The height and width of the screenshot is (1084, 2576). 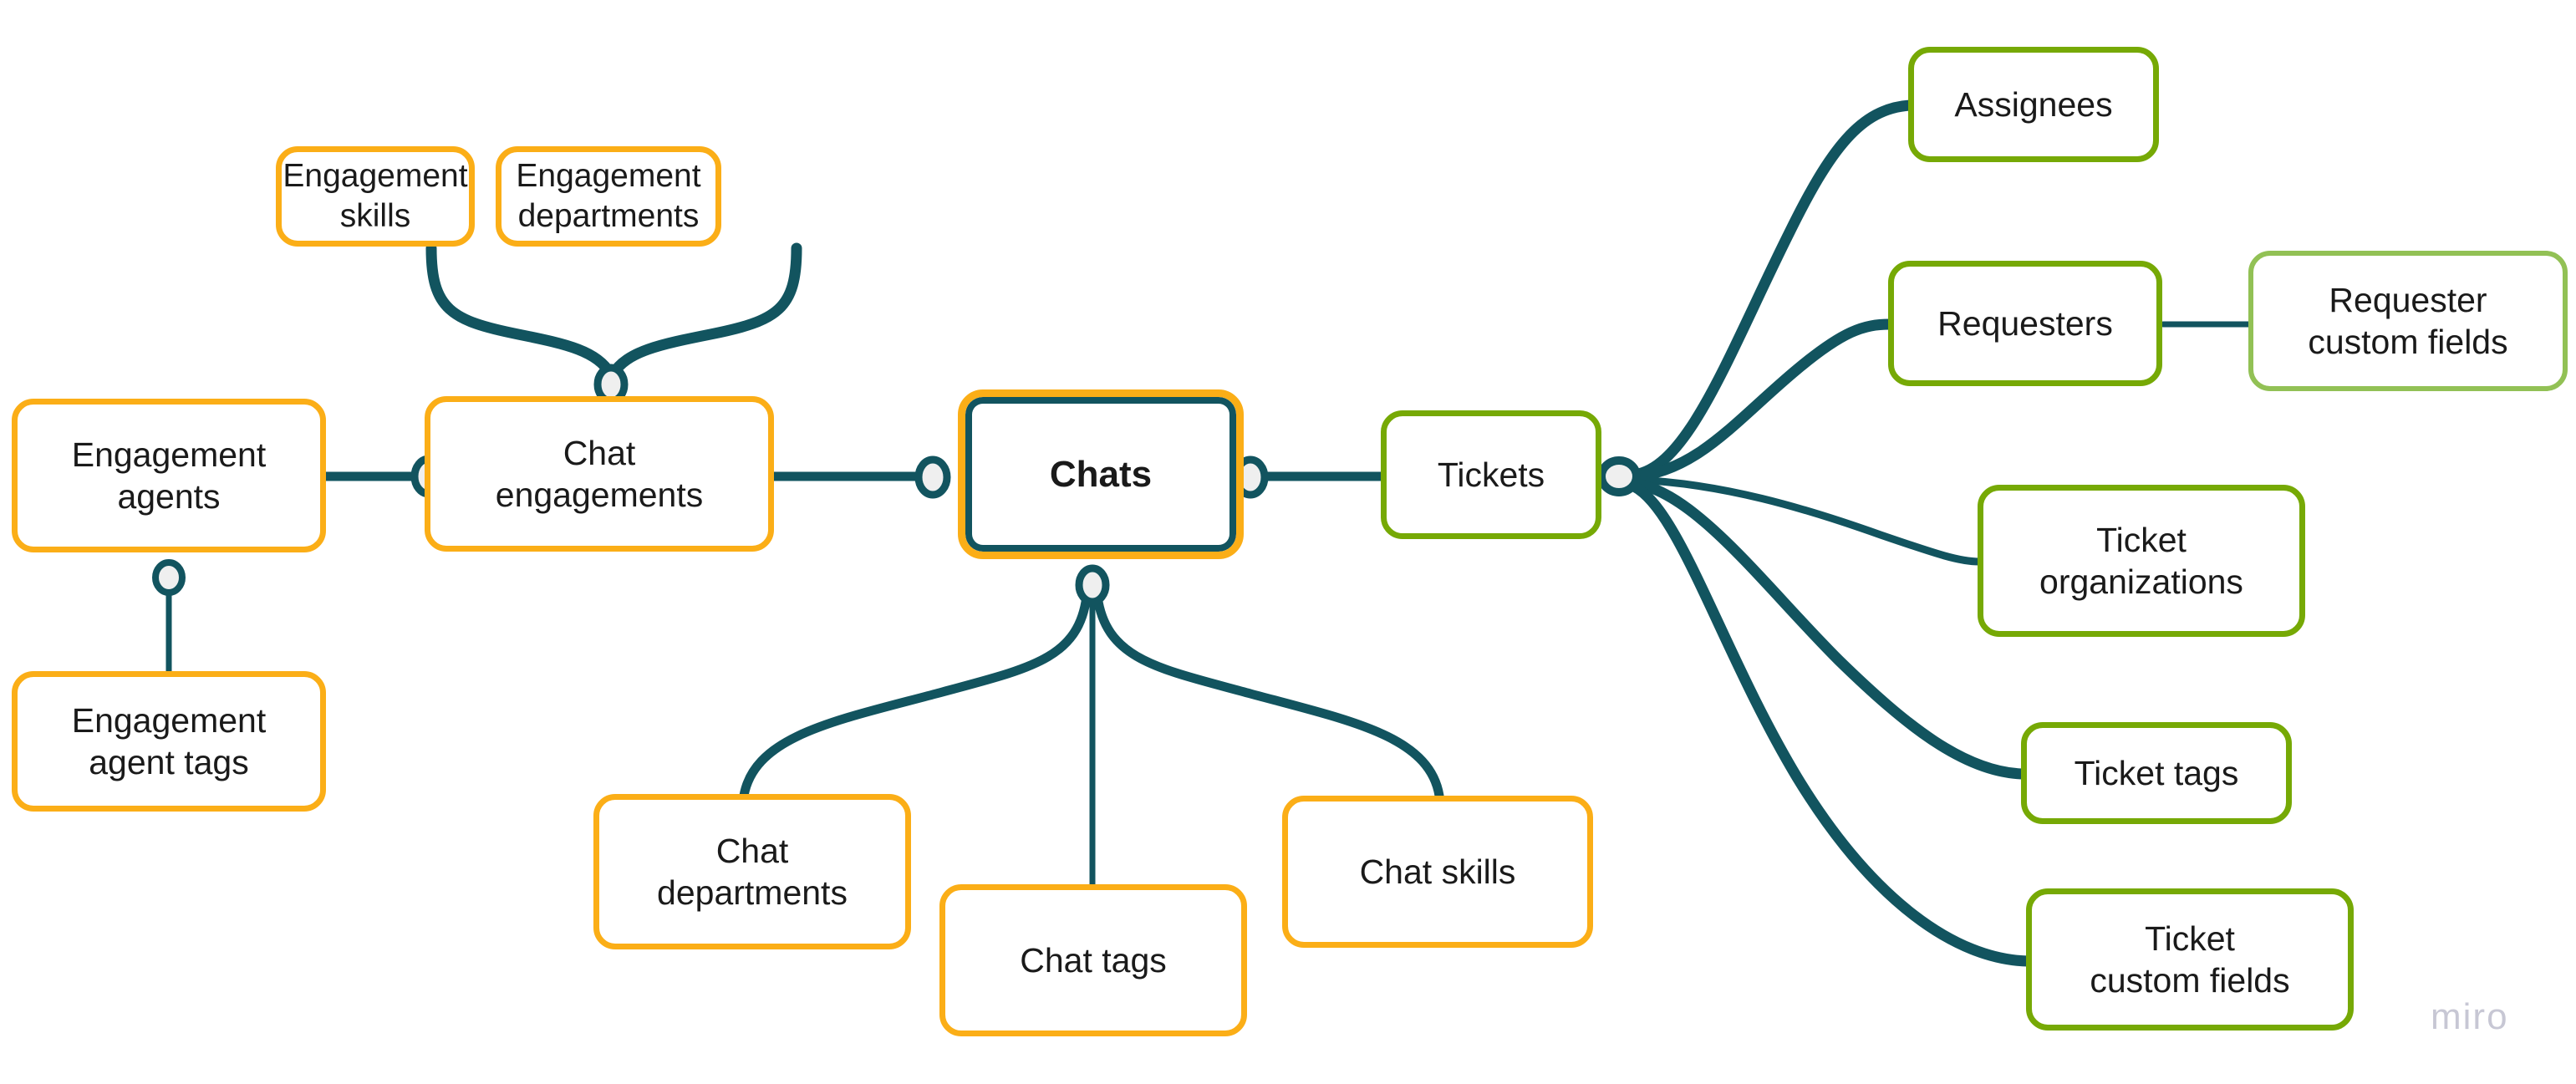 I want to click on dot-tickets-right, so click(x=1619, y=476).